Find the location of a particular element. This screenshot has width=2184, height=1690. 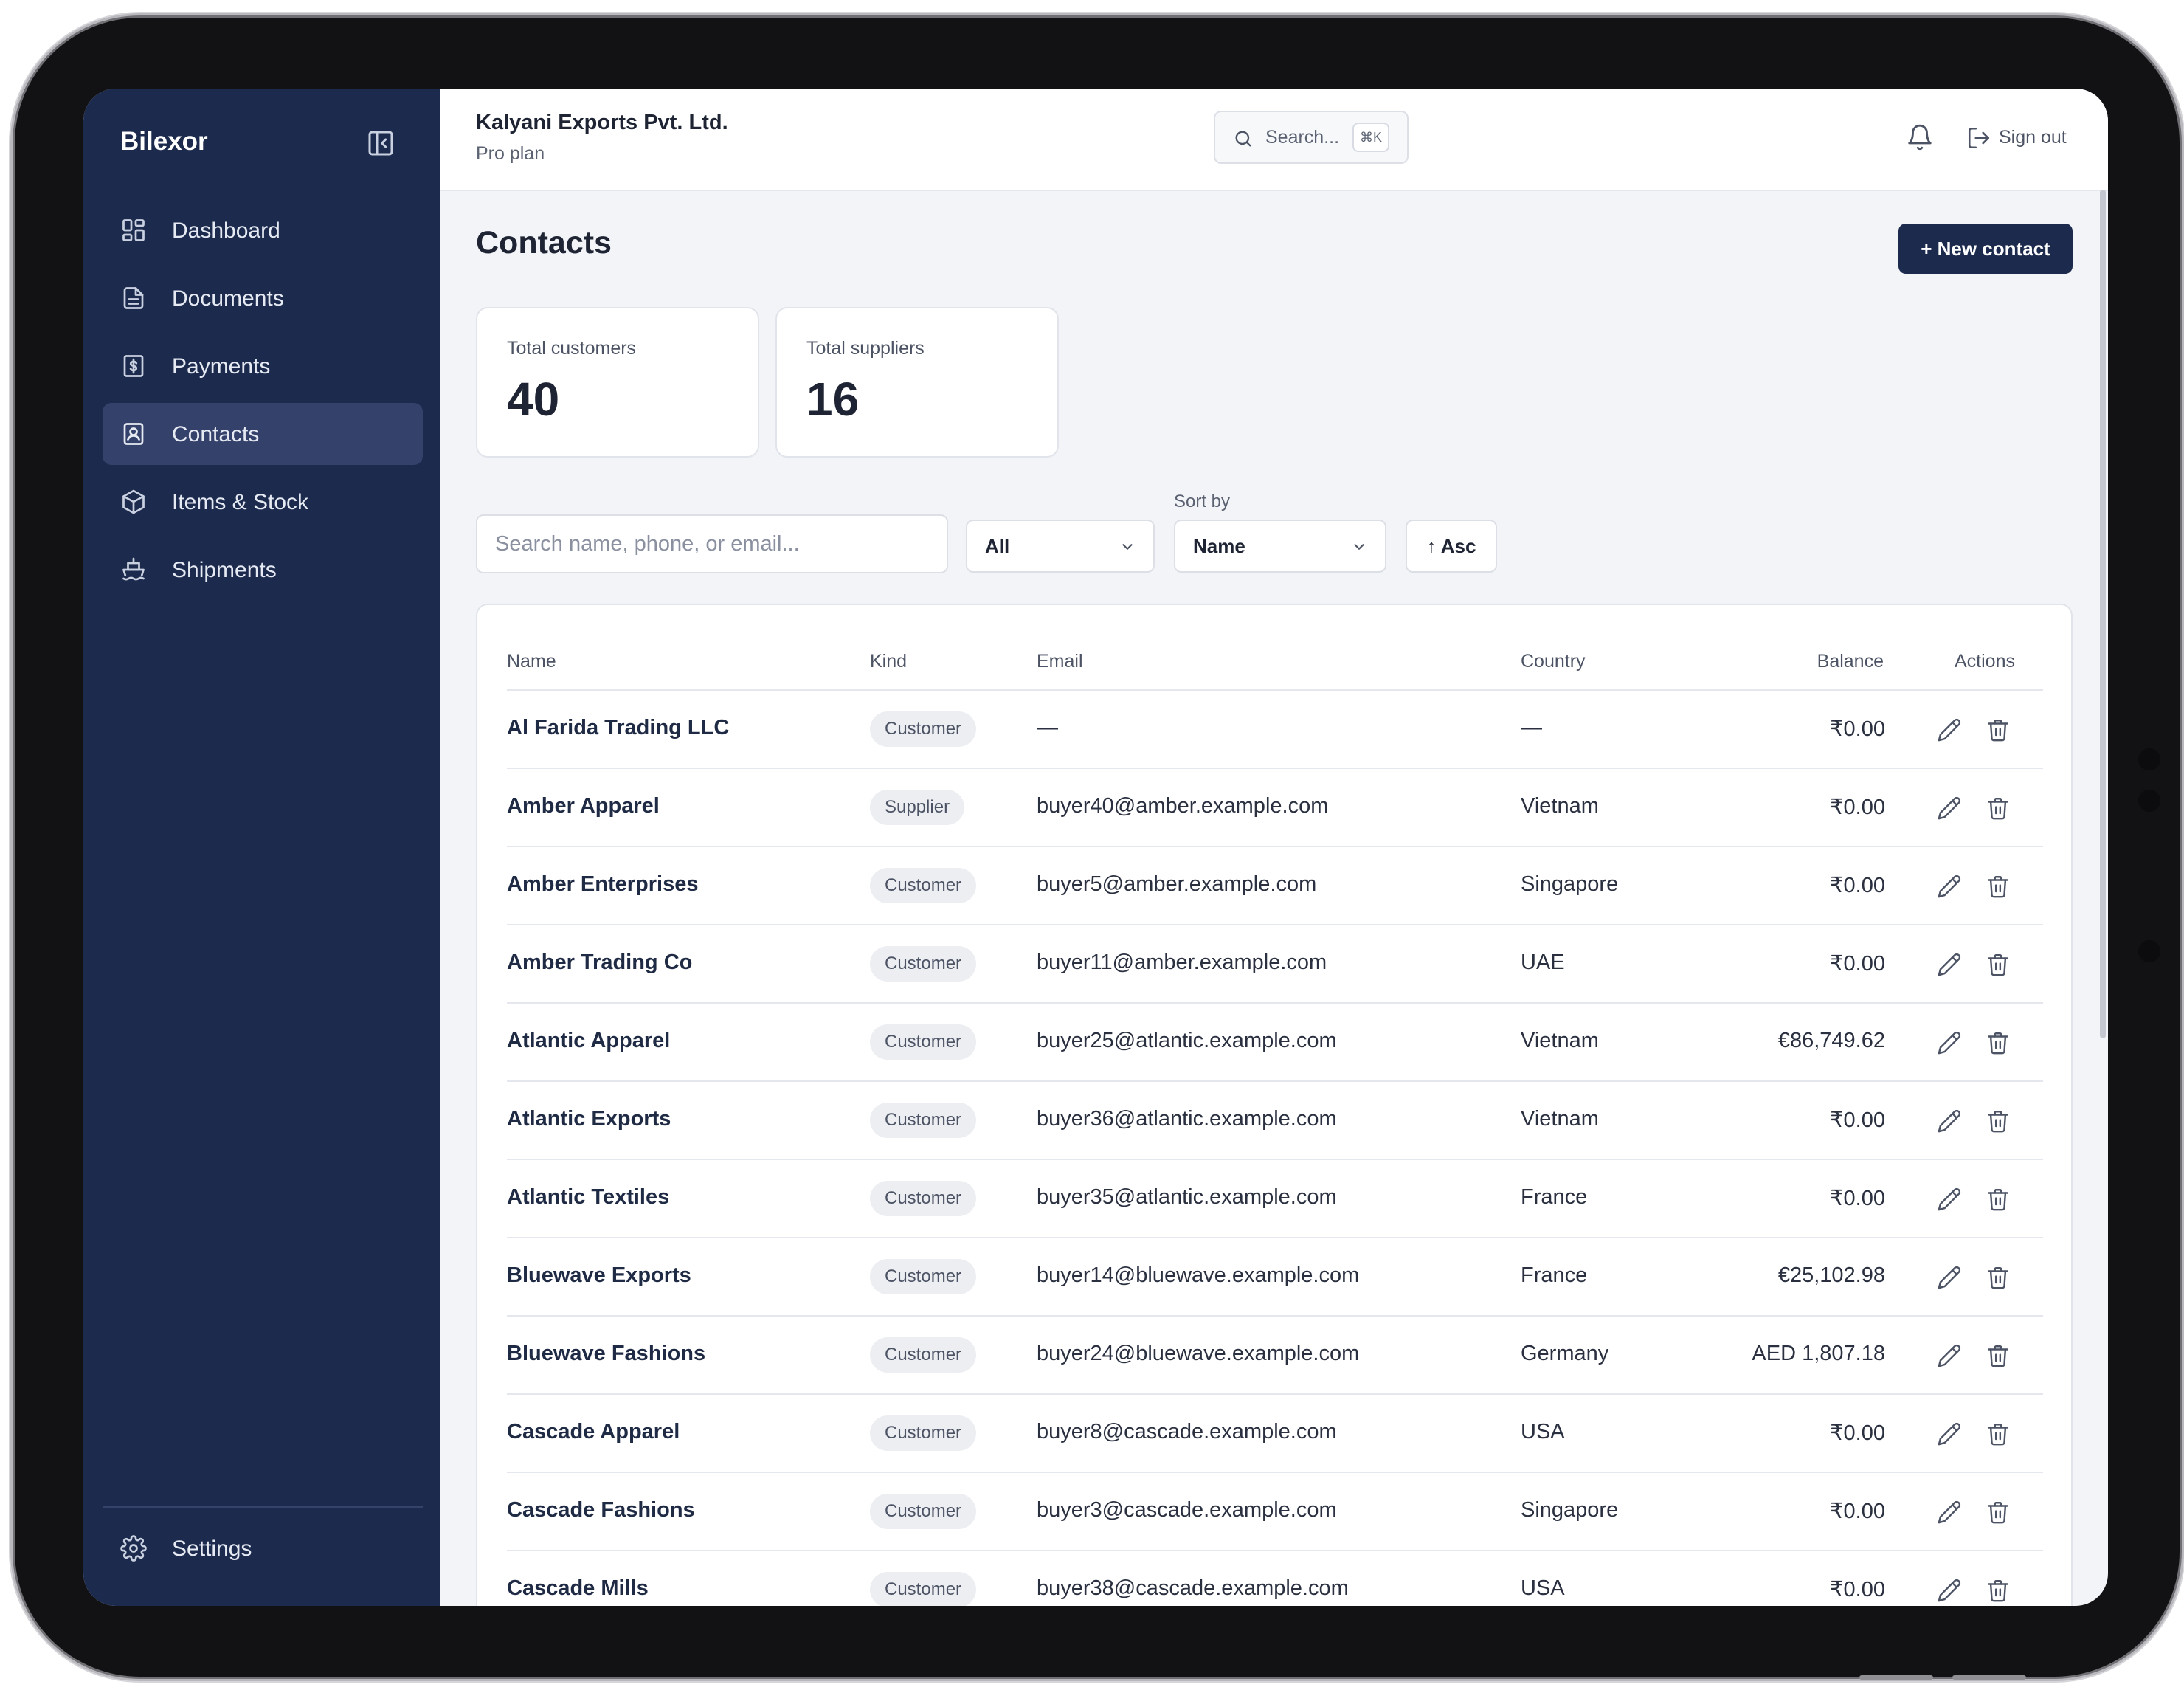

contact-name: Atlantic Exports is located at coordinates (589, 1119).